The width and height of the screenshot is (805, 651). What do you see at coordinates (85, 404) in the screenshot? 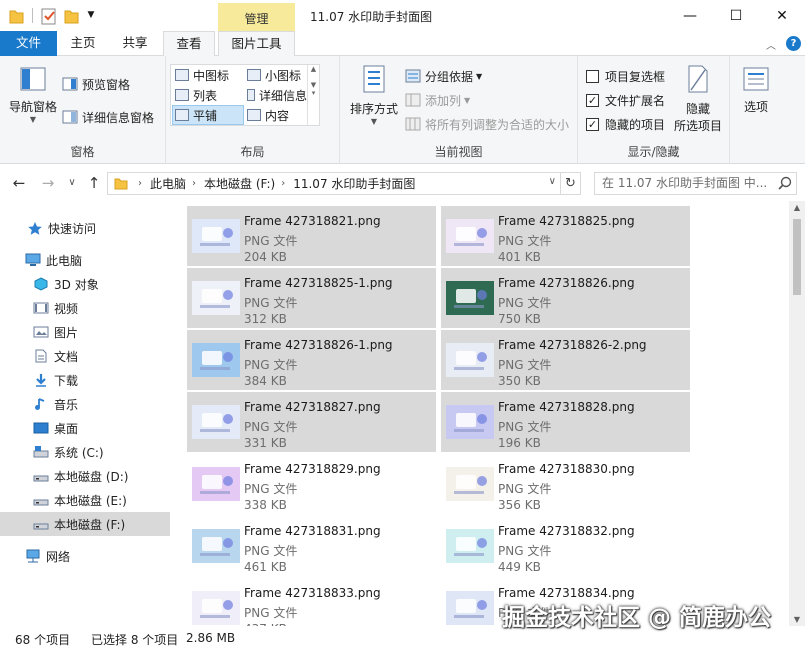
I see `nav-music: 音乐` at bounding box center [85, 404].